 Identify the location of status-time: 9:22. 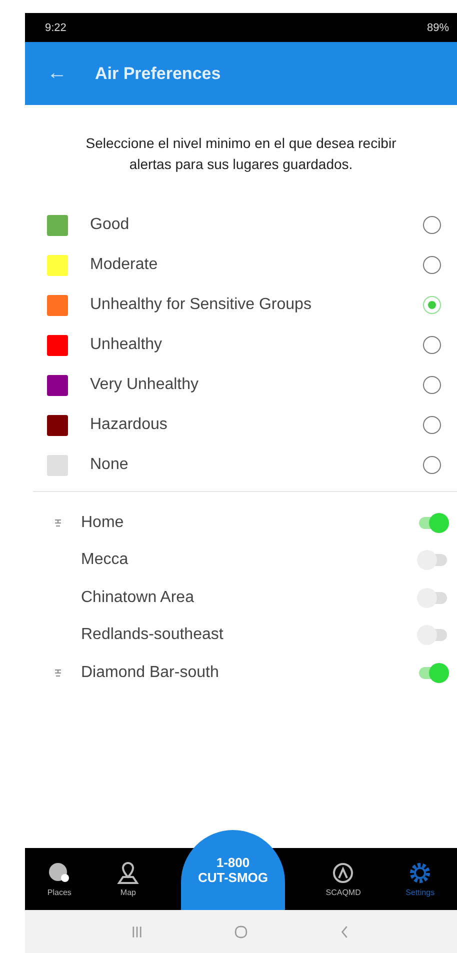
(55, 28).